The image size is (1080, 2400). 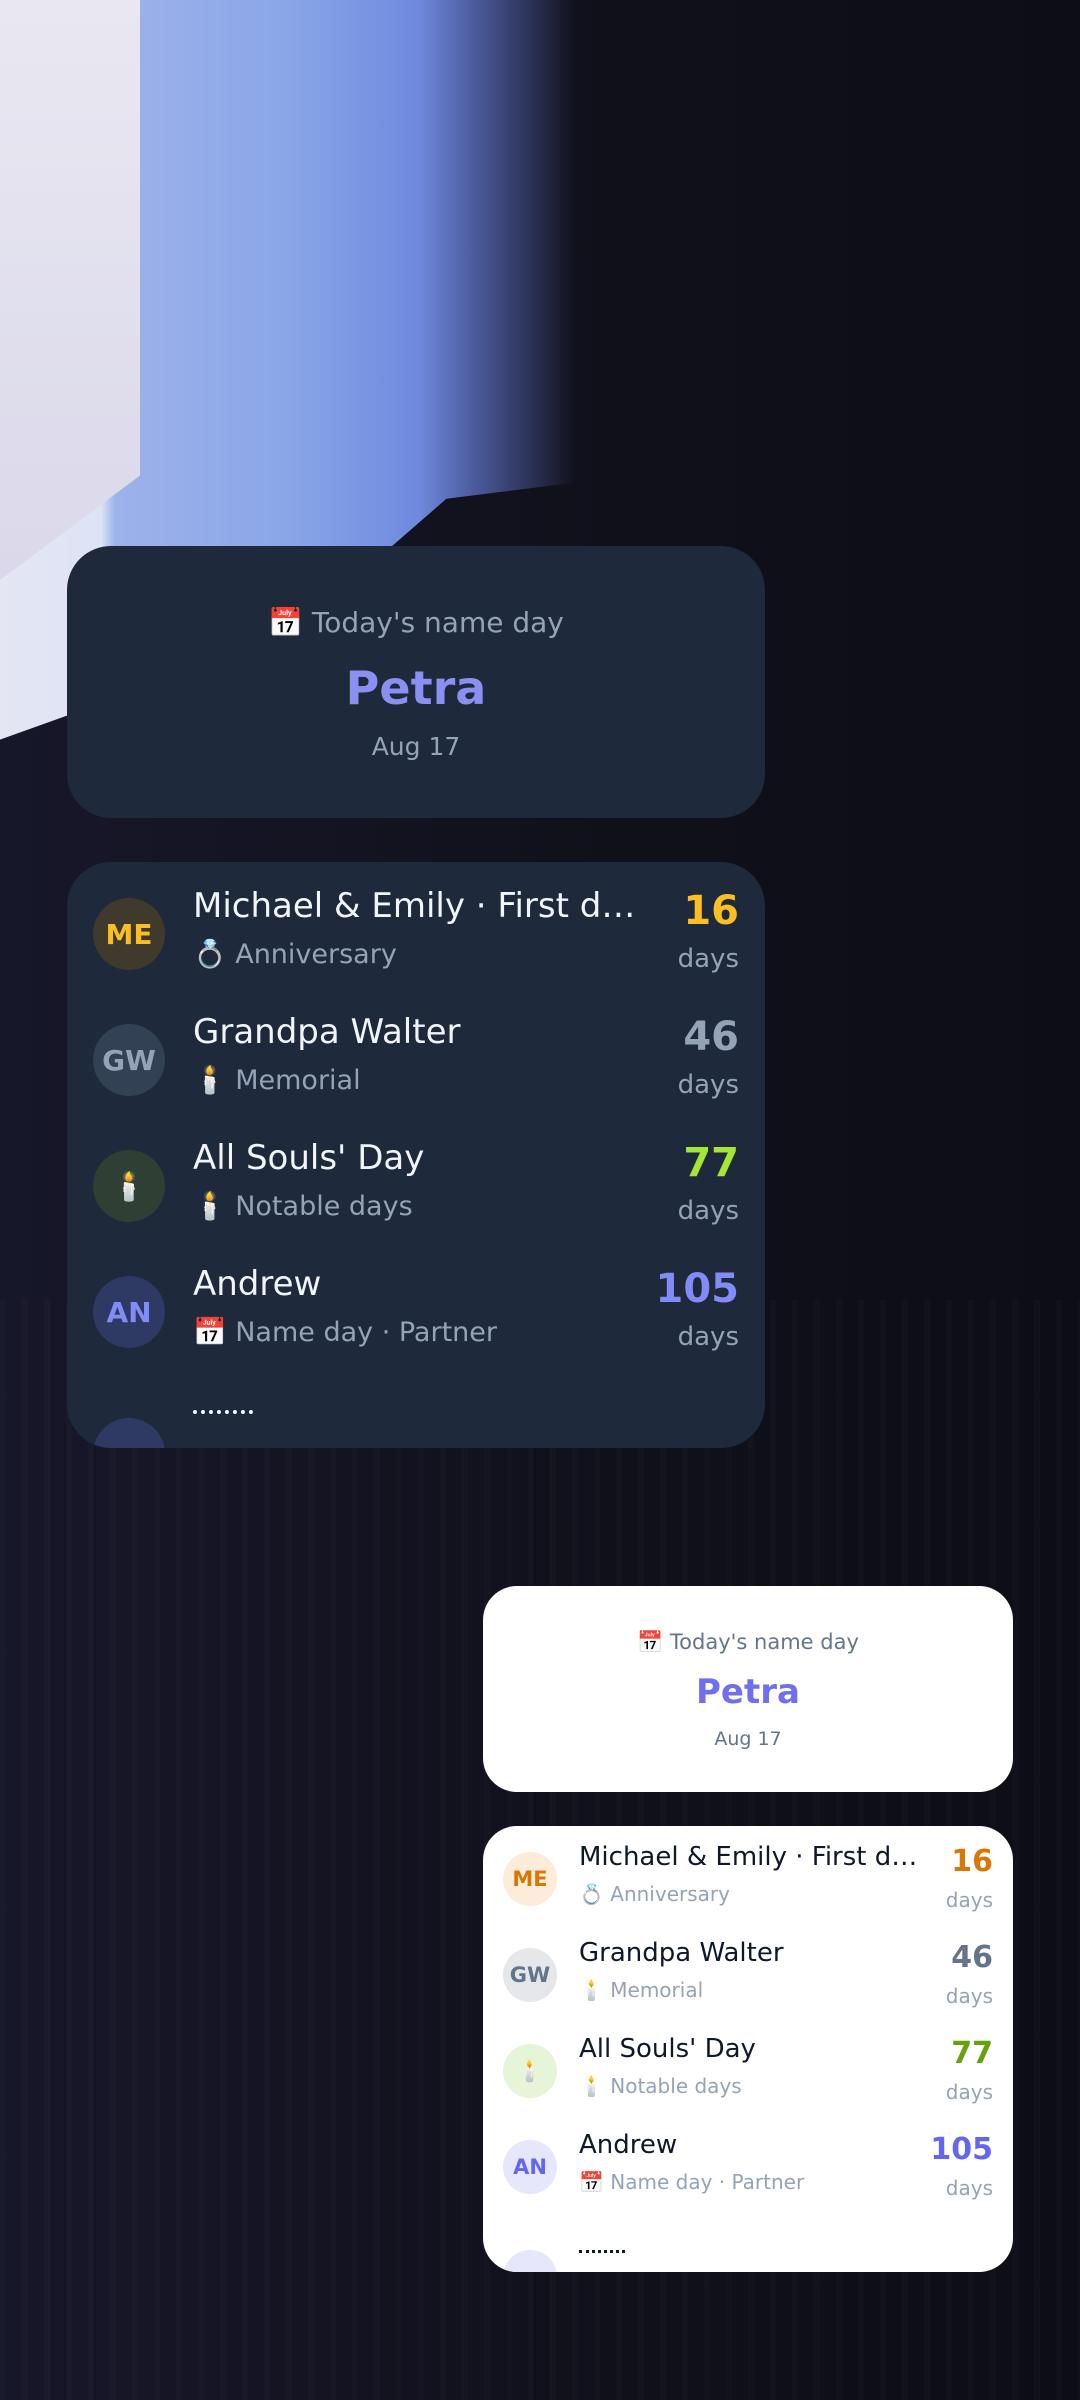 I want to click on name-day-widget-light: 📅 Today's name day Petra Aug 17, so click(x=748, y=1689).